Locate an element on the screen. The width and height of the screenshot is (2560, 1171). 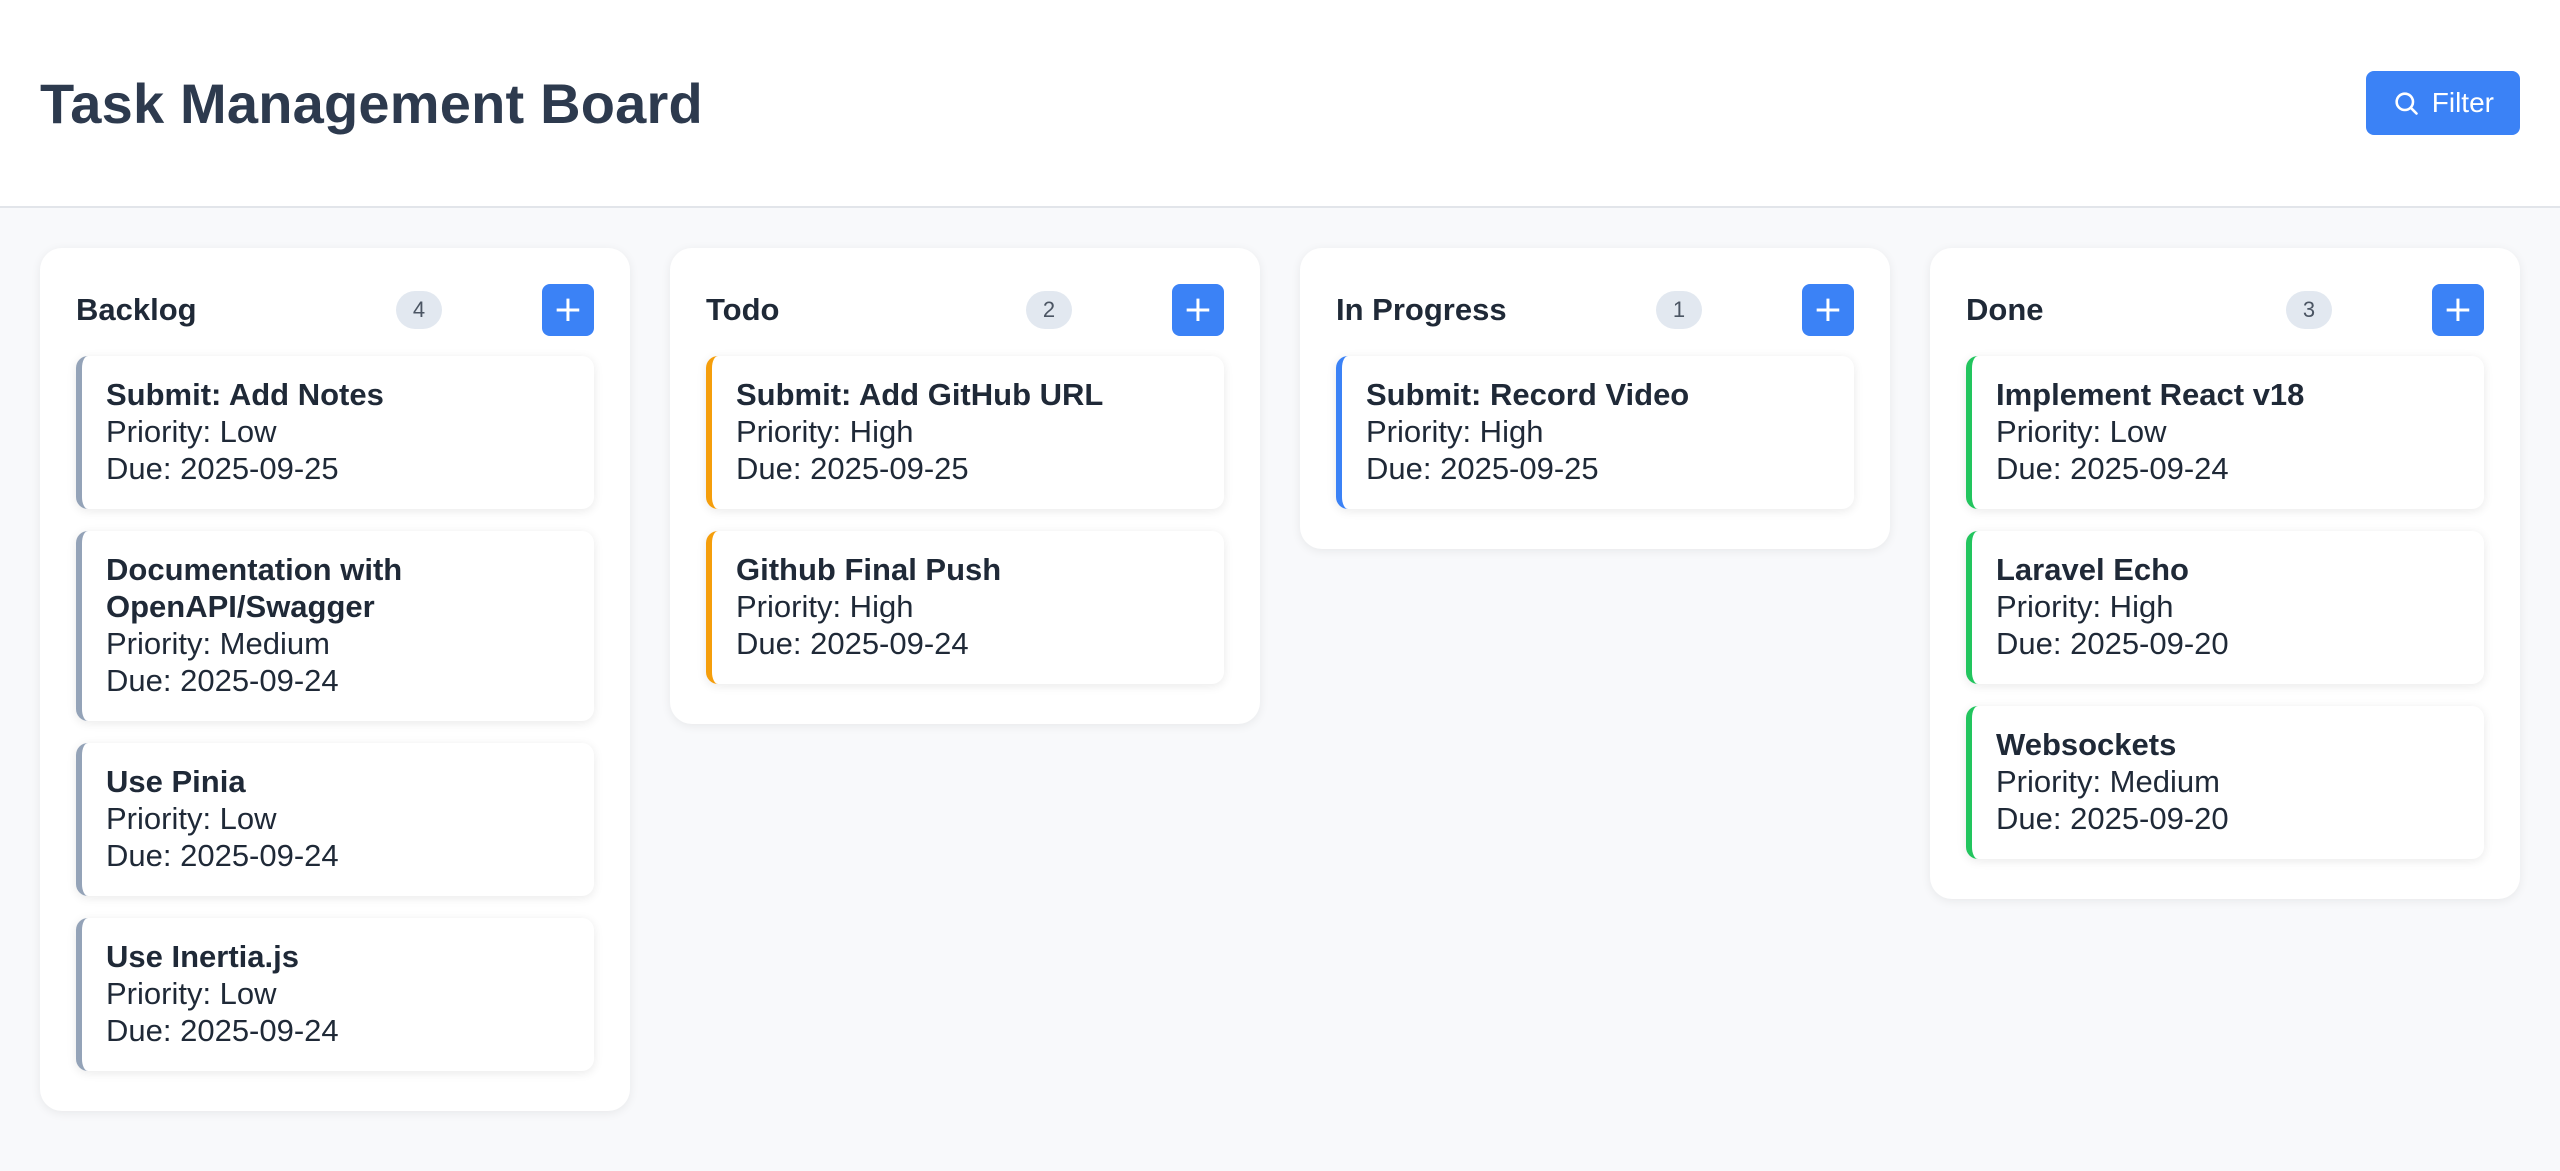
task-title: Submit: Add GitHub URL is located at coordinates (920, 394).